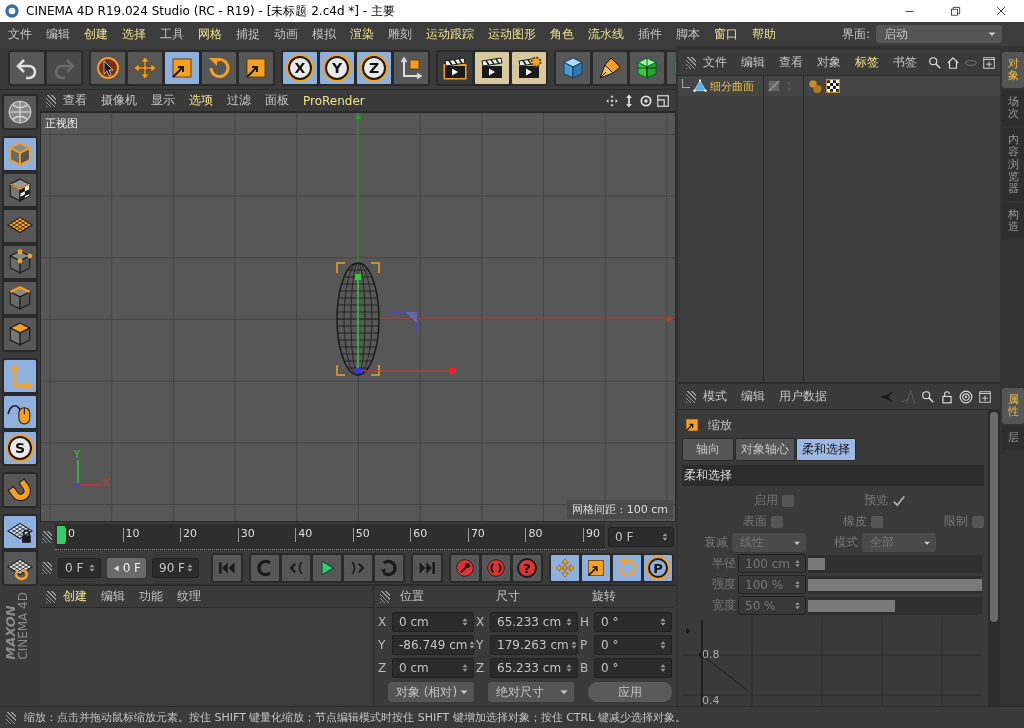 This screenshot has height=728, width=1024. What do you see at coordinates (20, 334) in the screenshot?
I see `polygons-button` at bounding box center [20, 334].